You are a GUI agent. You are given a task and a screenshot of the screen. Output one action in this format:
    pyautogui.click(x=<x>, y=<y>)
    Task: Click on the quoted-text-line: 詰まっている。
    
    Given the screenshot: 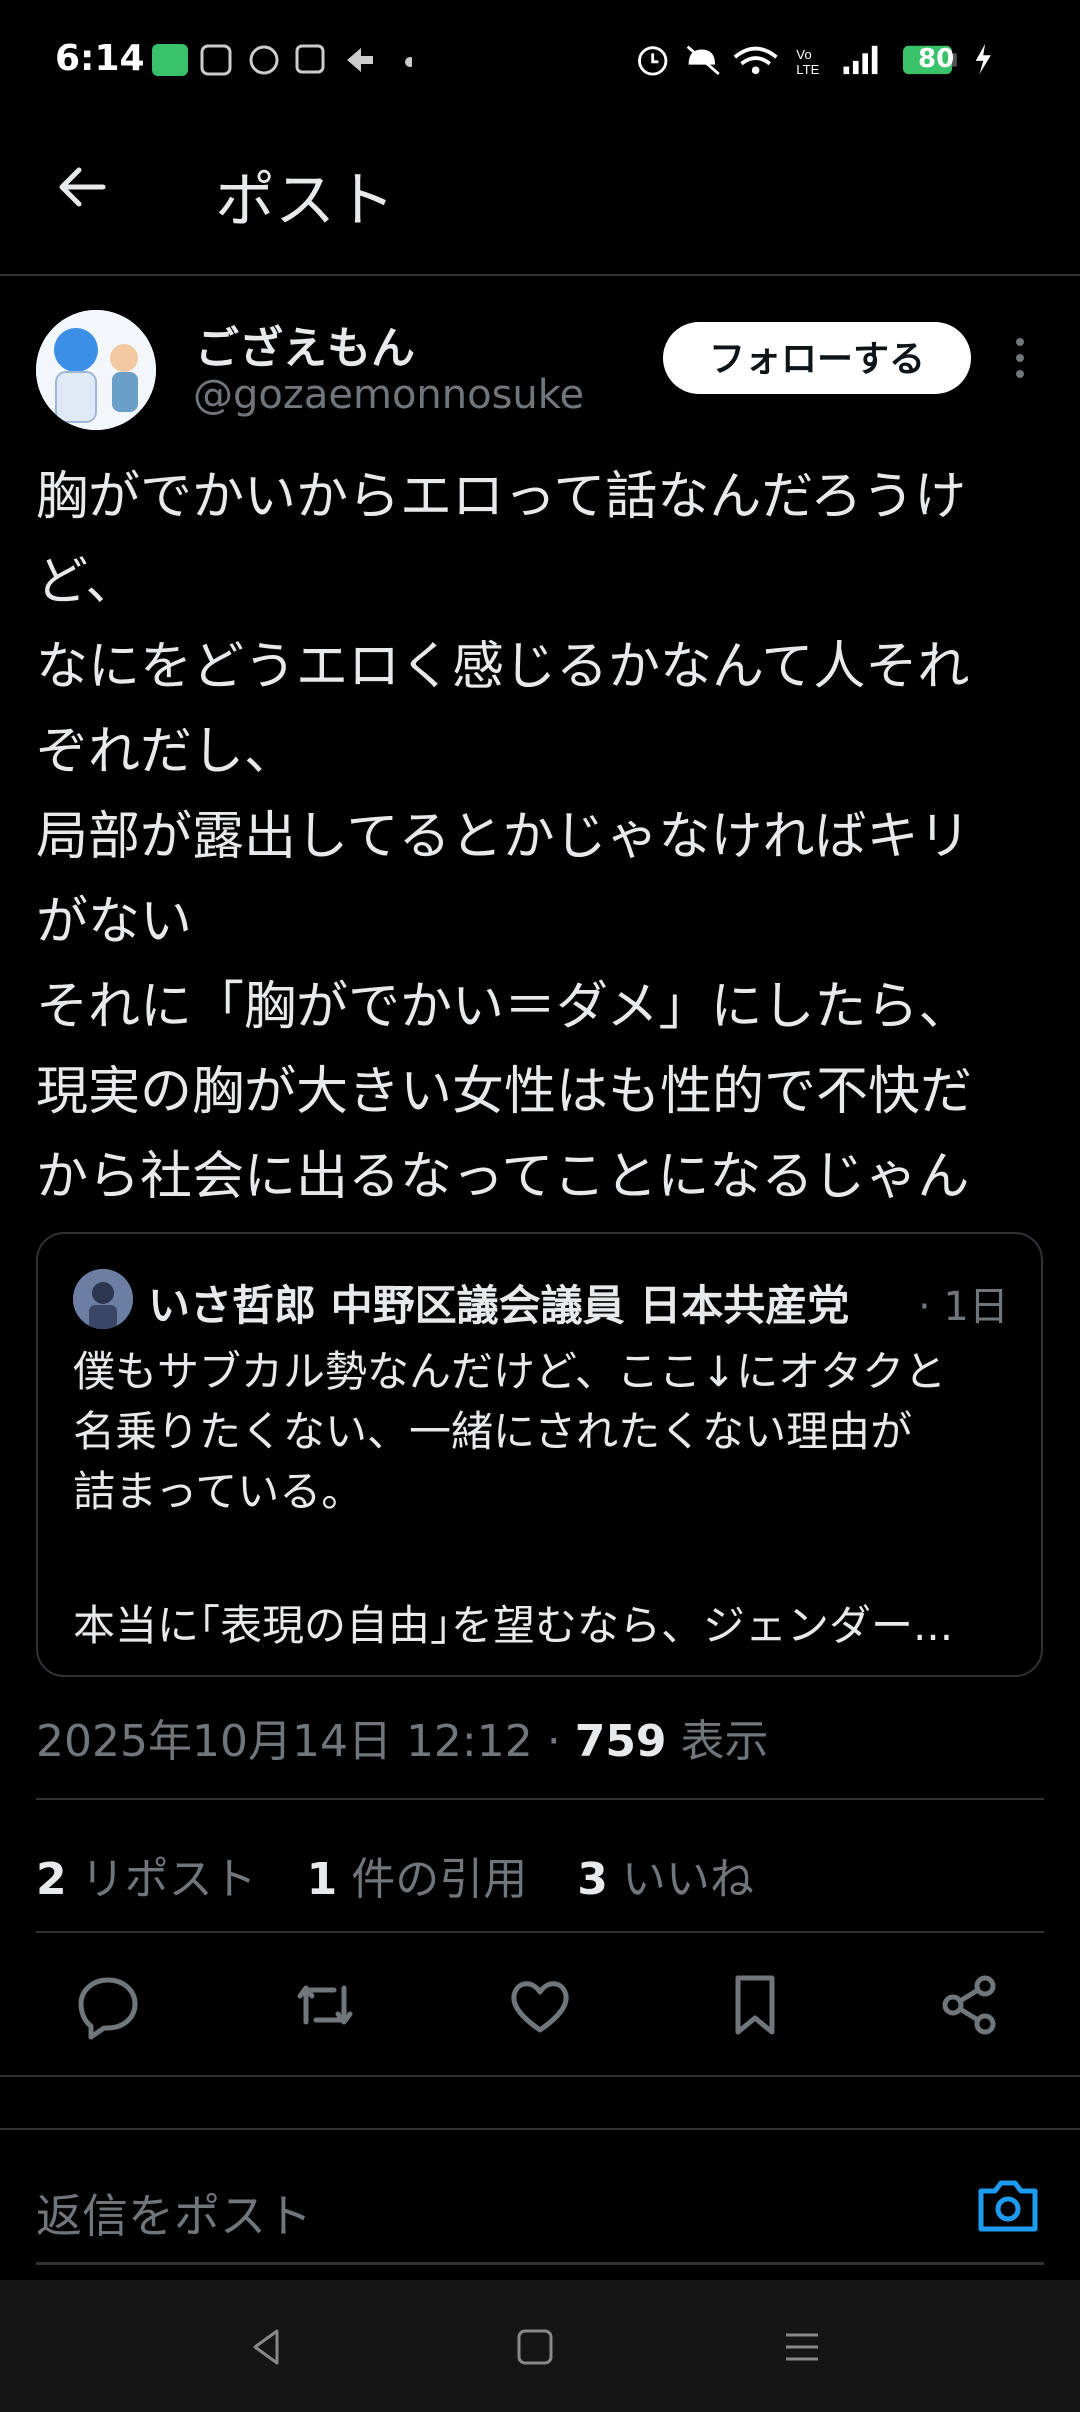 What is the action you would take?
    pyautogui.click(x=218, y=1491)
    